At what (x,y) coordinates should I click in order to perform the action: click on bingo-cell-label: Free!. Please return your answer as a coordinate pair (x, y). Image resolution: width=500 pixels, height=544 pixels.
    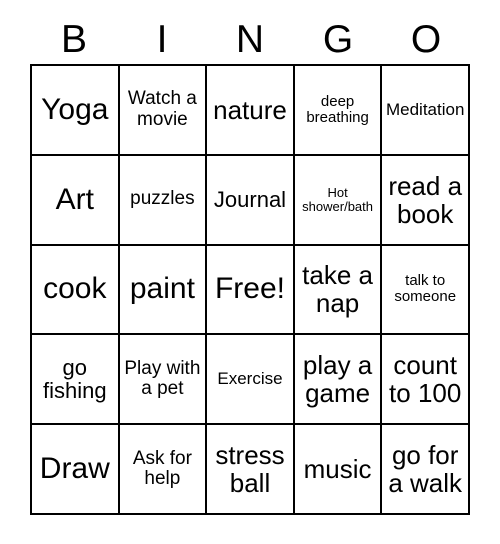
    Looking at the image, I should click on (249, 289).